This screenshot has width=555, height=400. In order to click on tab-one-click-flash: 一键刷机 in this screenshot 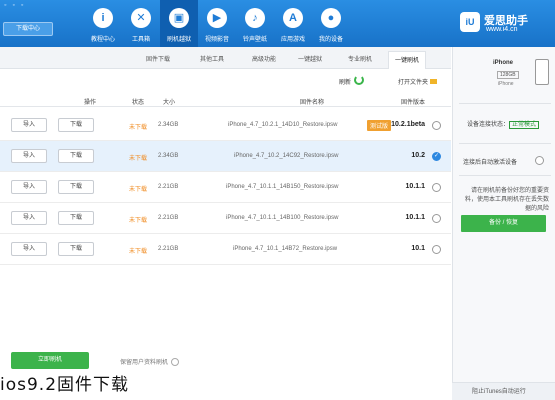, I will do `click(407, 60)`.